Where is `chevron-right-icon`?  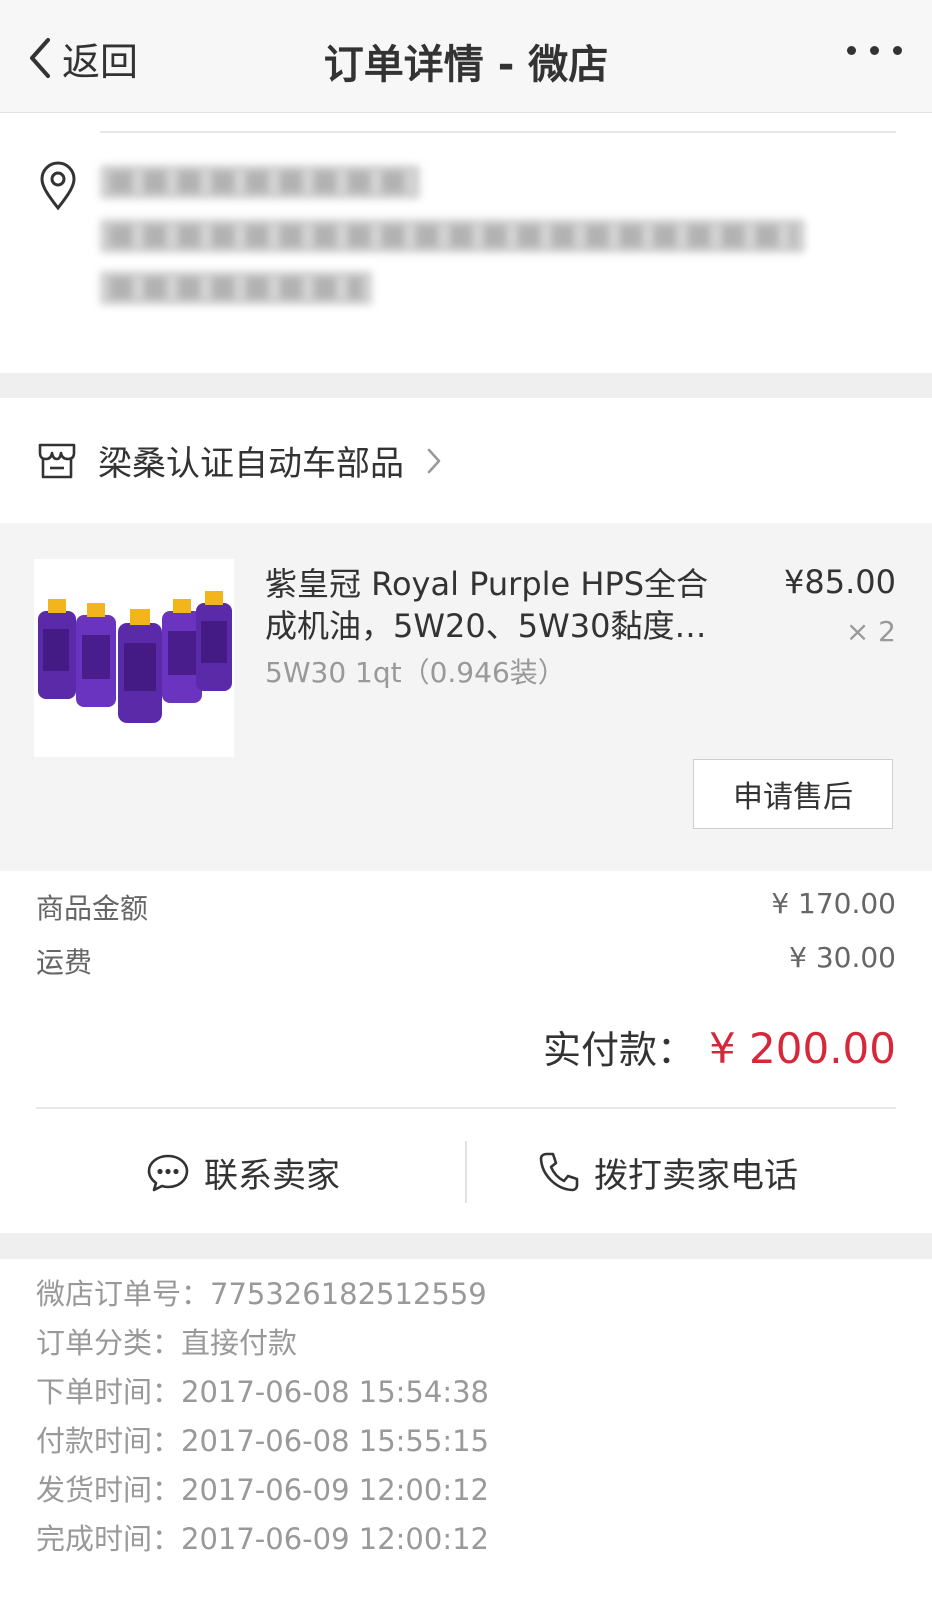
chevron-right-icon is located at coordinates (434, 460).